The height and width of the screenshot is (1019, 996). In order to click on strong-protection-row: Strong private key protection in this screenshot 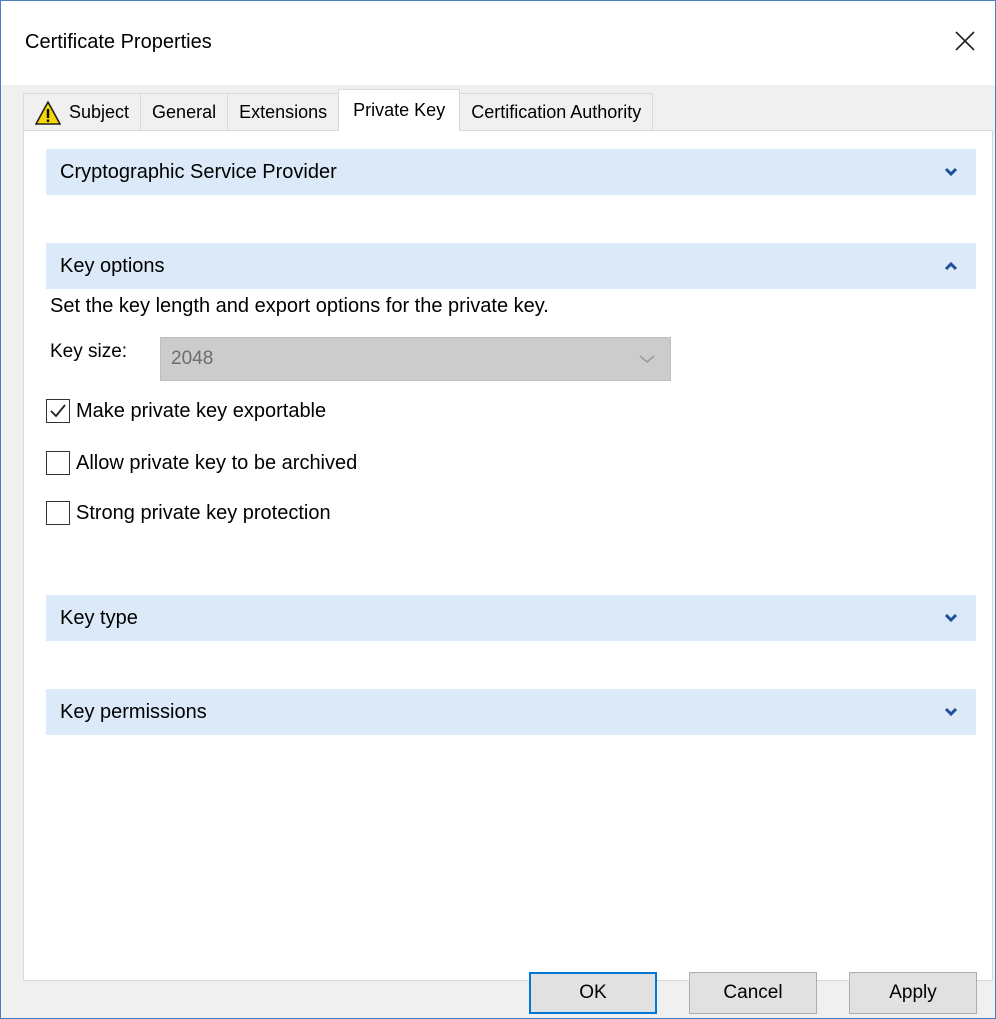, I will do `click(188, 513)`.